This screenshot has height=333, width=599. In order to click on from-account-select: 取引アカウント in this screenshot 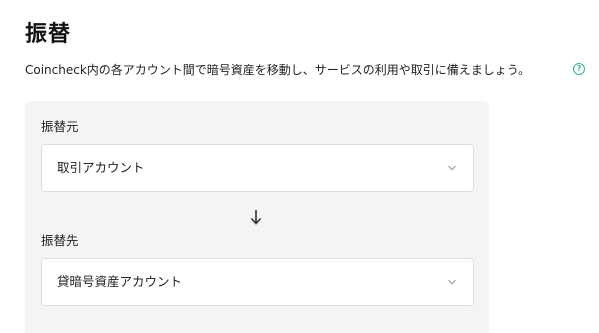, I will do `click(257, 168)`.